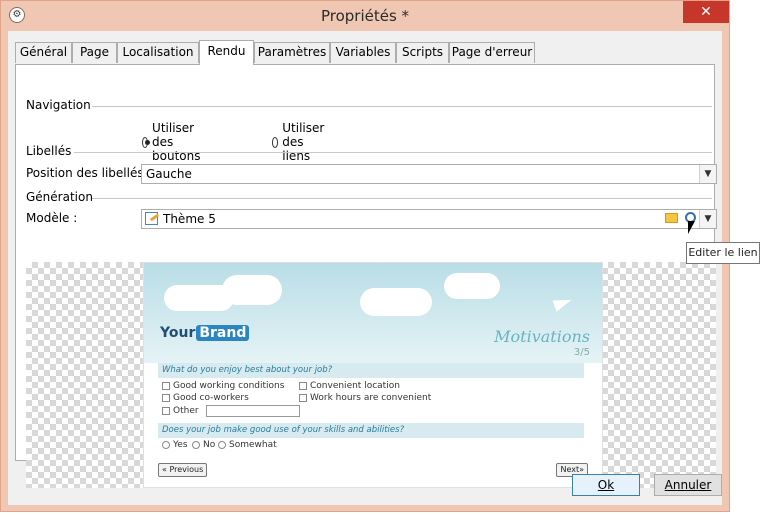  Describe the element at coordinates (175, 445) in the screenshot. I see `option-radio: Yes` at that location.